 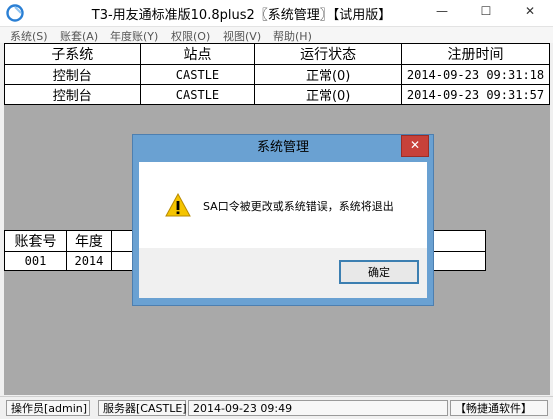 I want to click on column-header: 年度, so click(x=88, y=241).